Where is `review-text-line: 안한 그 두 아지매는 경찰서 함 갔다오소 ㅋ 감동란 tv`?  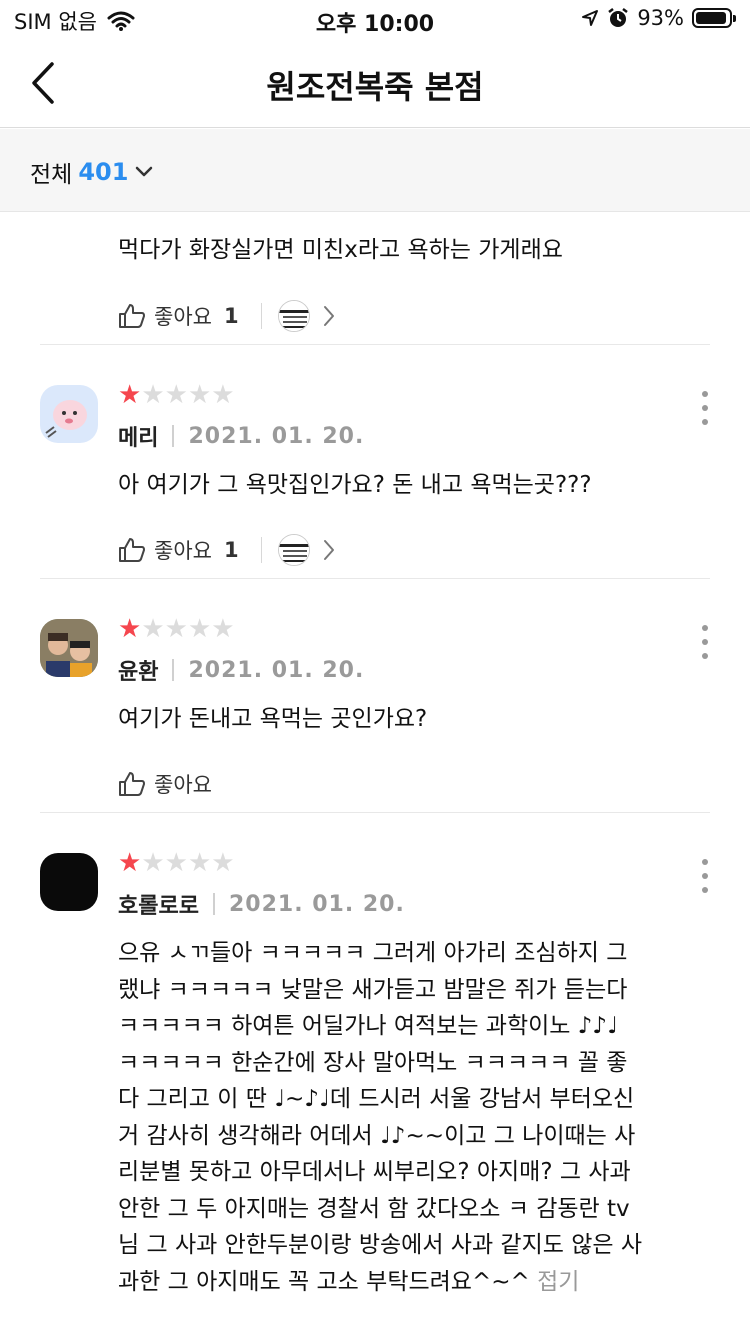
review-text-line: 안한 그 두 아지매는 경찰서 함 갔다오소 ㅋ 감동란 tv is located at coordinates (374, 1208).